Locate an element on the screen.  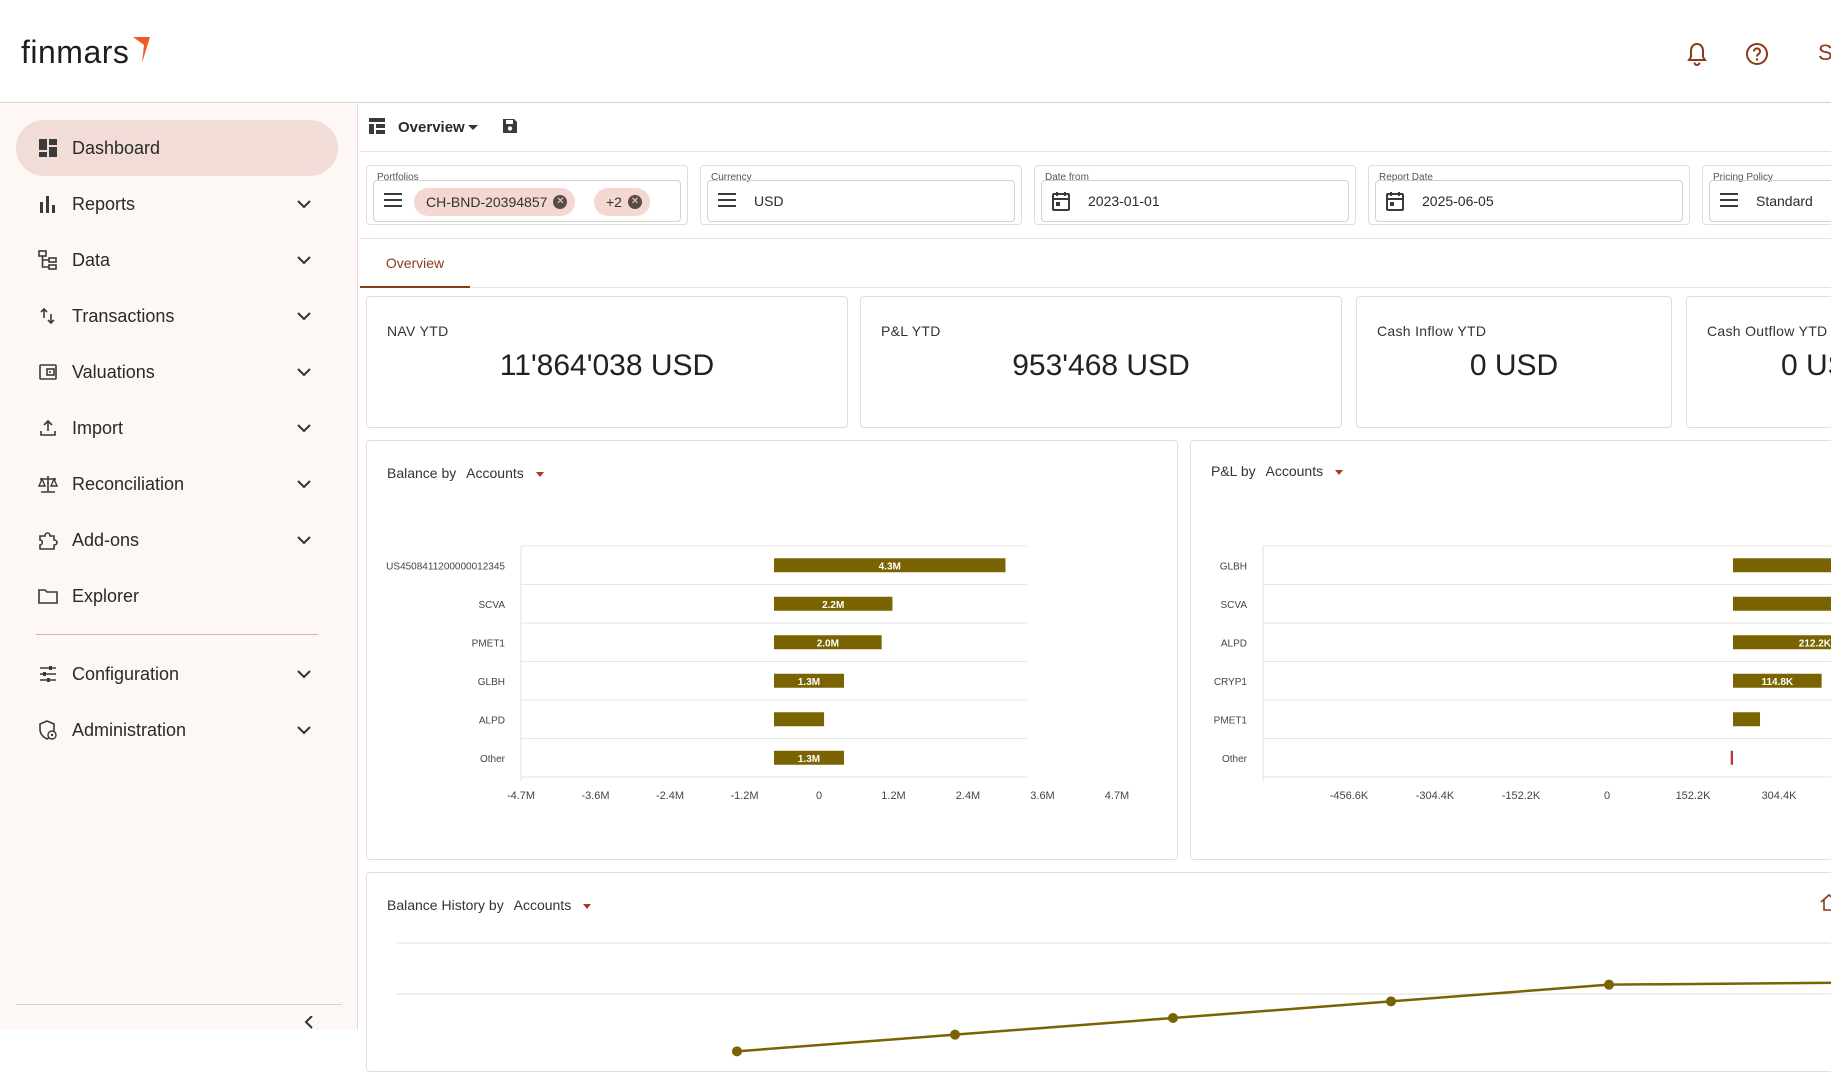
kpi-card-nav-ytd: NAV YTD 11'864'038 USD is located at coordinates (607, 362).